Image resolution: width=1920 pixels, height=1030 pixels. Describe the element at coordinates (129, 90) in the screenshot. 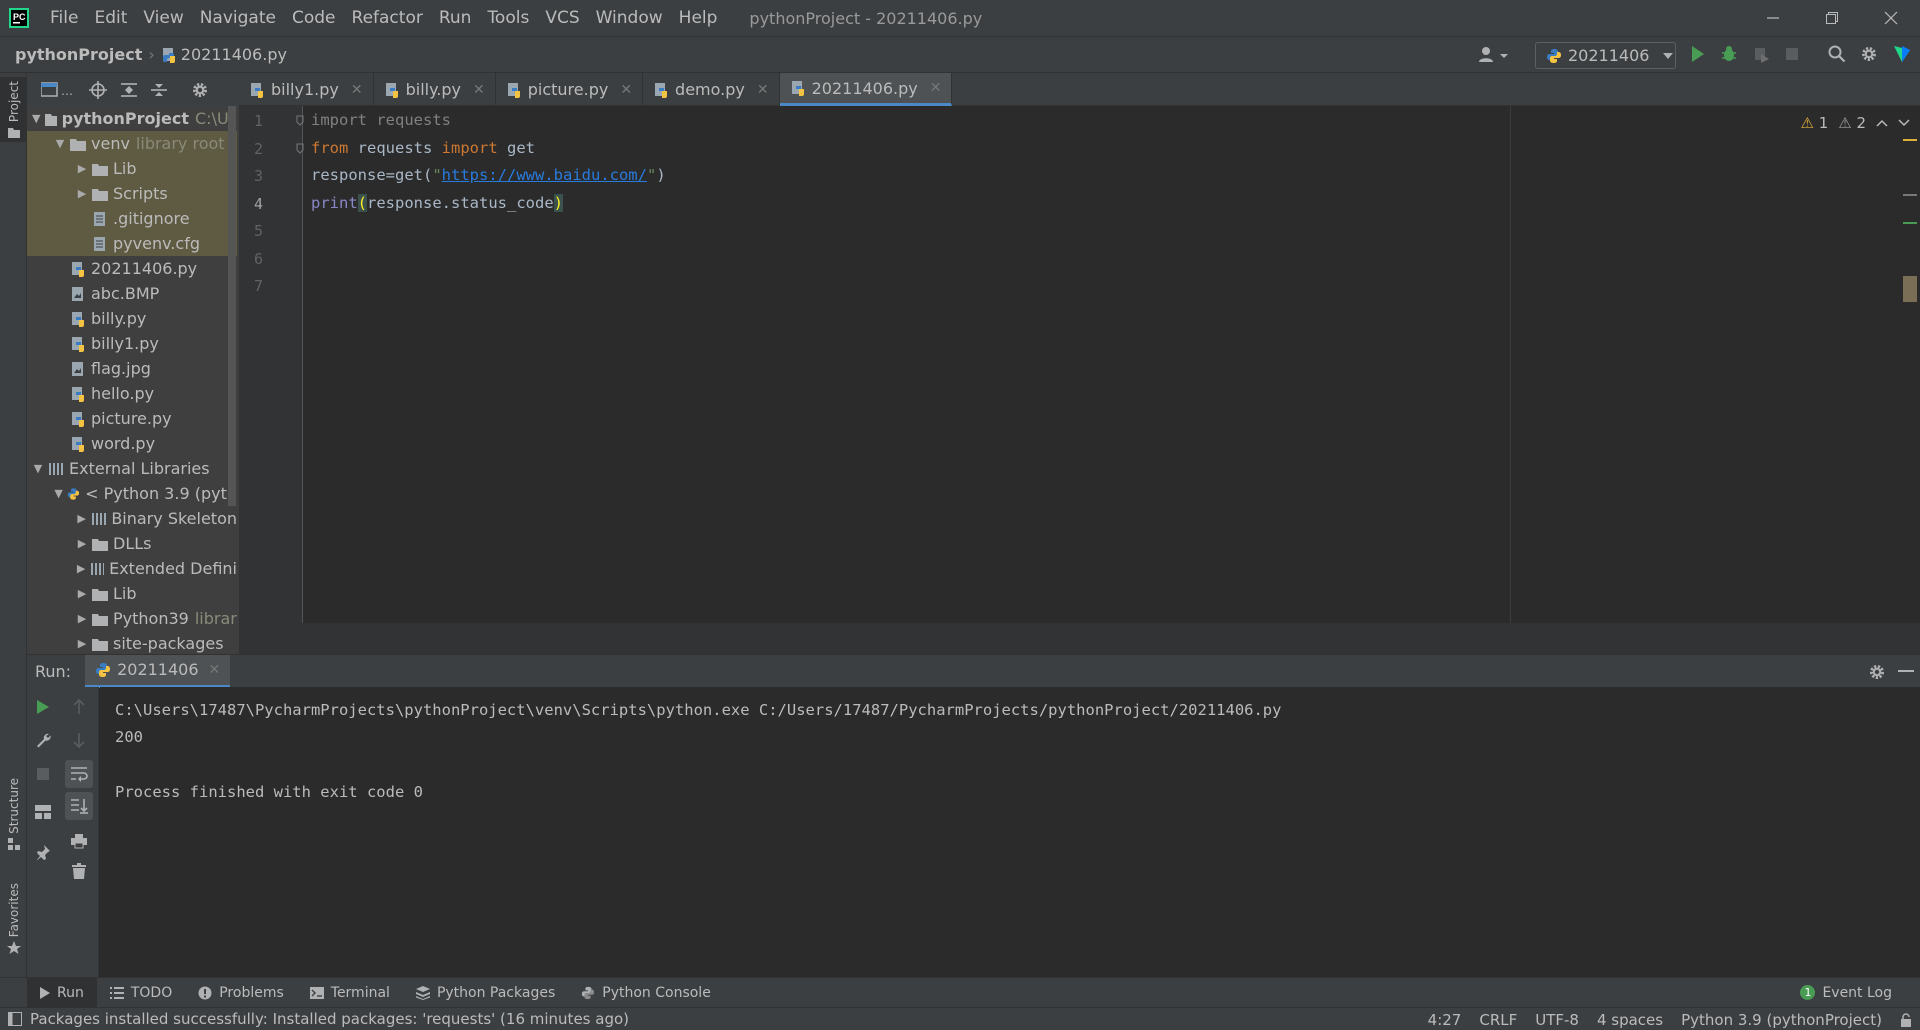

I see `expand-all-icon` at that location.